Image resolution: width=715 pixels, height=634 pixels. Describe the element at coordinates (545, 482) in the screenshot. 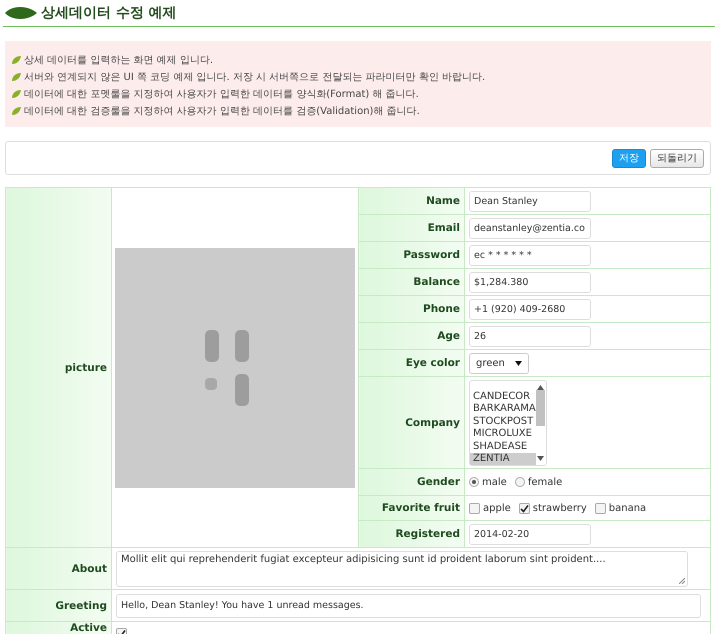

I see `option-label: female` at that location.